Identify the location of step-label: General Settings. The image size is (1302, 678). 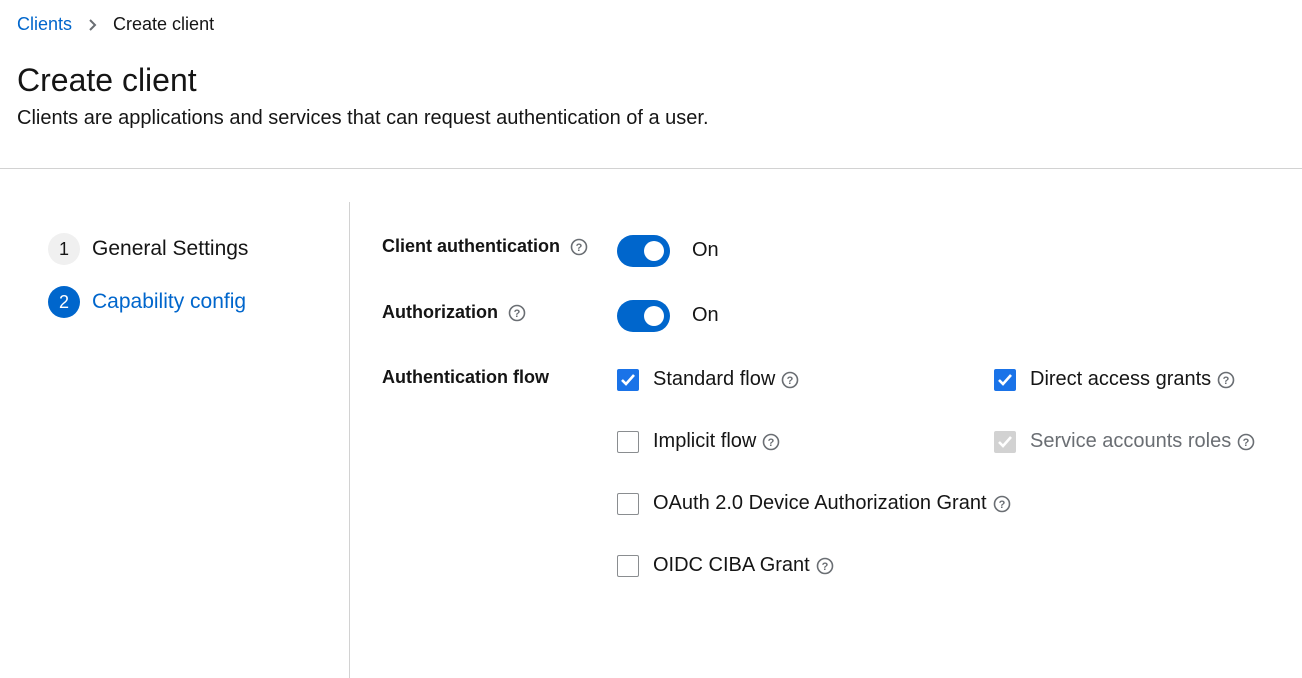
(170, 248).